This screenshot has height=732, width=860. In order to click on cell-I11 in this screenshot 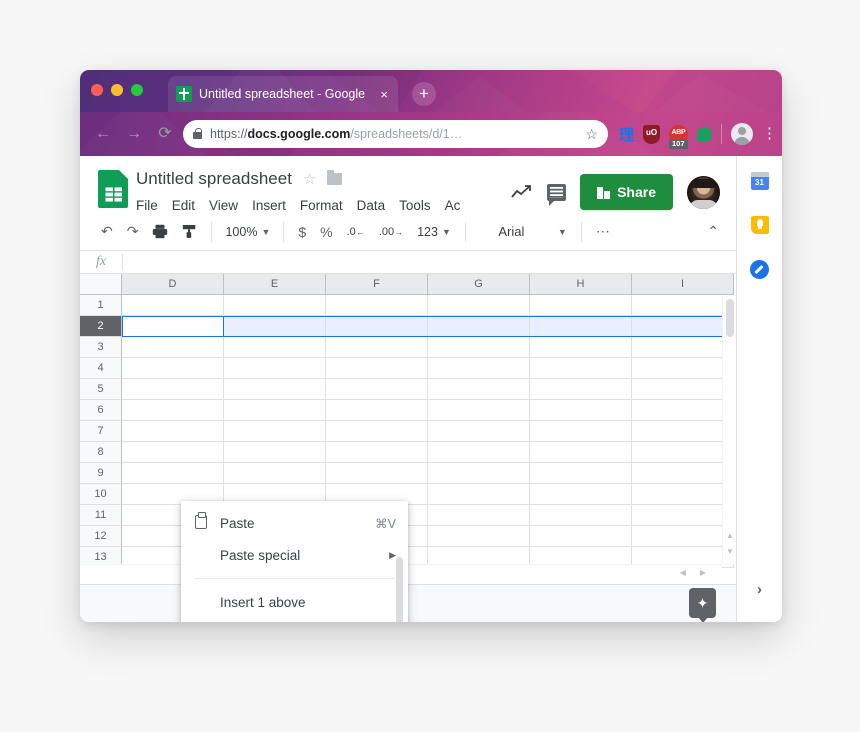, I will do `click(683, 515)`.